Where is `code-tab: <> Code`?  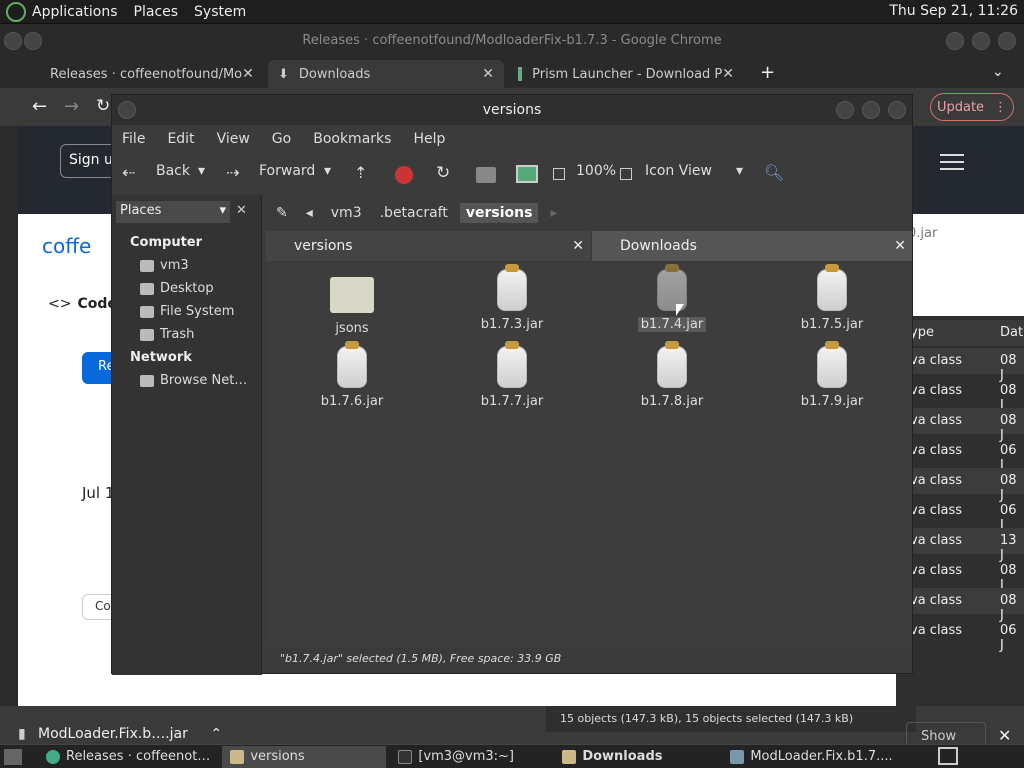 code-tab: <> Code is located at coordinates (82, 304).